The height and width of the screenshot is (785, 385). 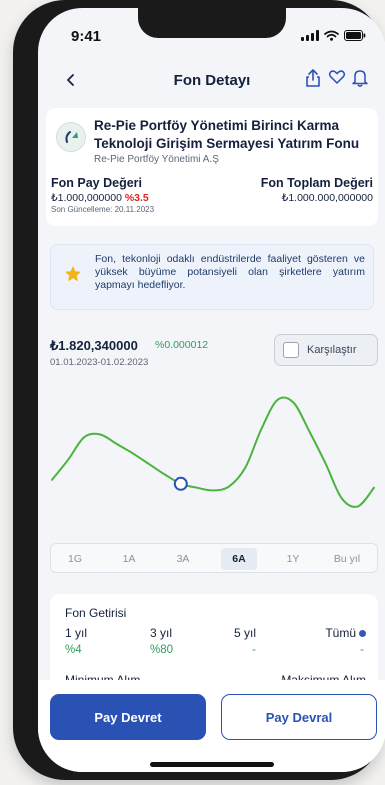 What do you see at coordinates (362, 634) in the screenshot?
I see `info-icon` at bounding box center [362, 634].